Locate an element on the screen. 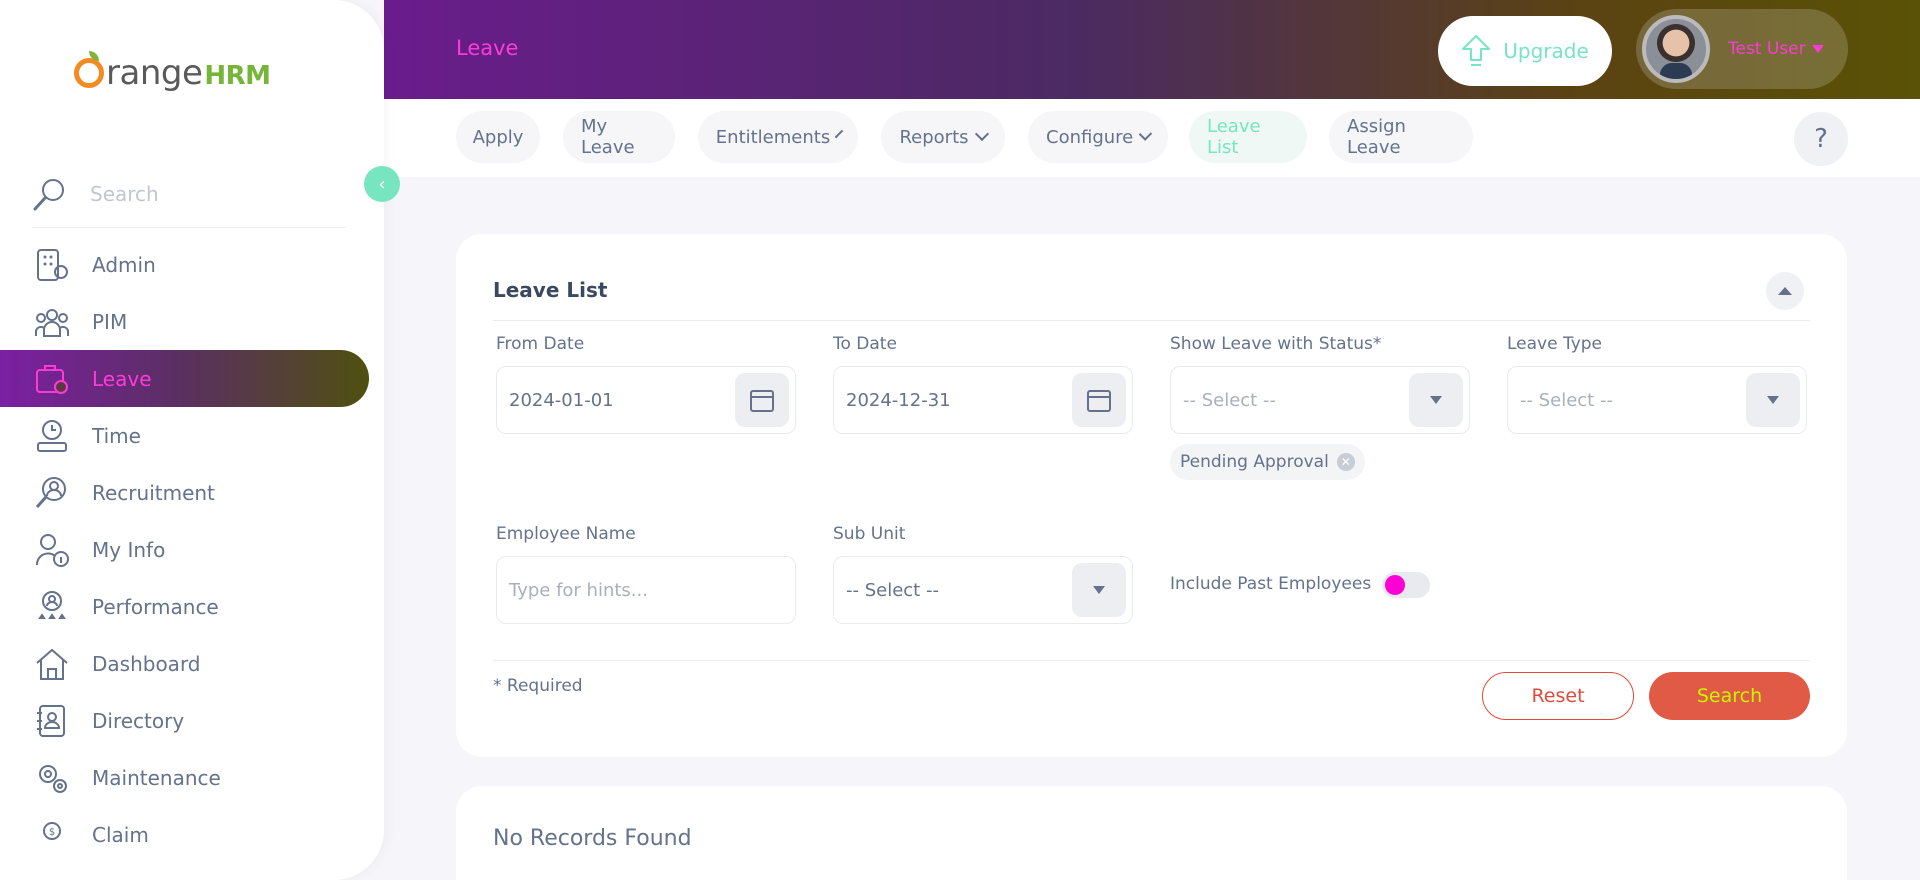  status-label: Show Leave with Status* is located at coordinates (1276, 344).